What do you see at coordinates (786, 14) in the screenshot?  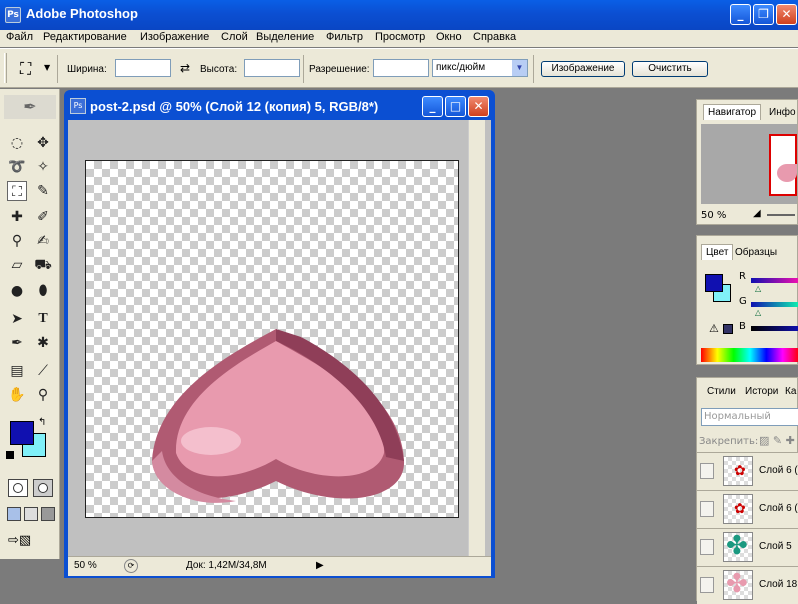 I see `close-button: ✕` at bounding box center [786, 14].